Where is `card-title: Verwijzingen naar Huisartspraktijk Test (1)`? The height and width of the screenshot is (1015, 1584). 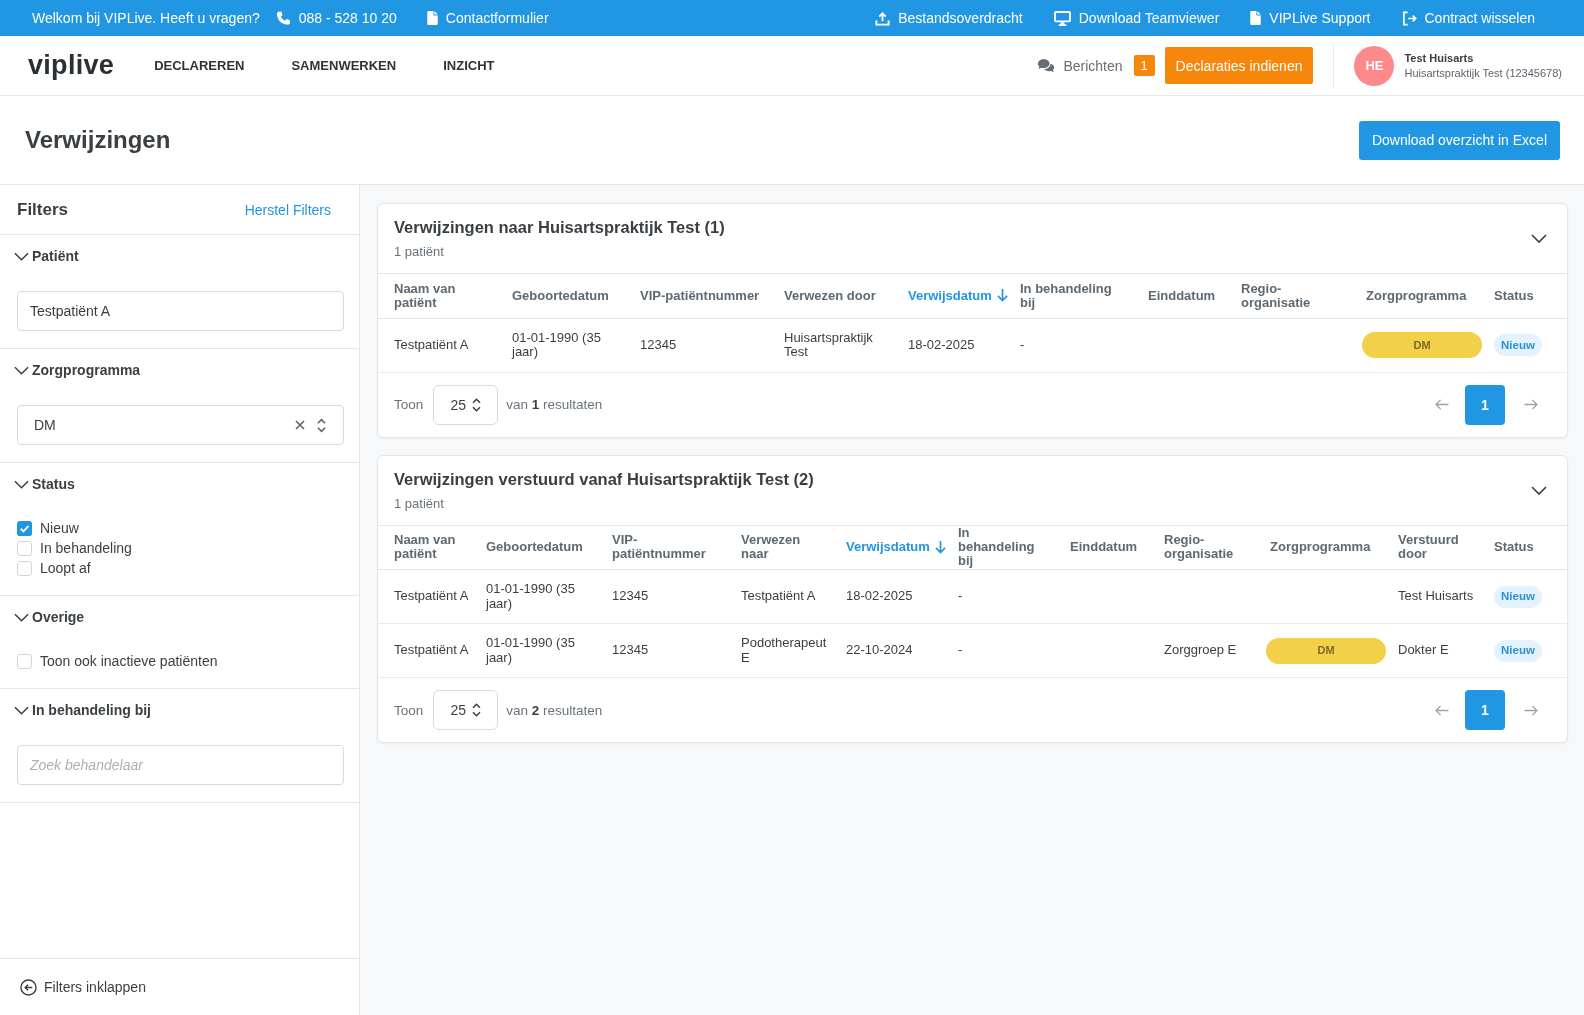
card-title: Verwijzingen naar Huisartspraktijk Test (1) is located at coordinates (559, 227).